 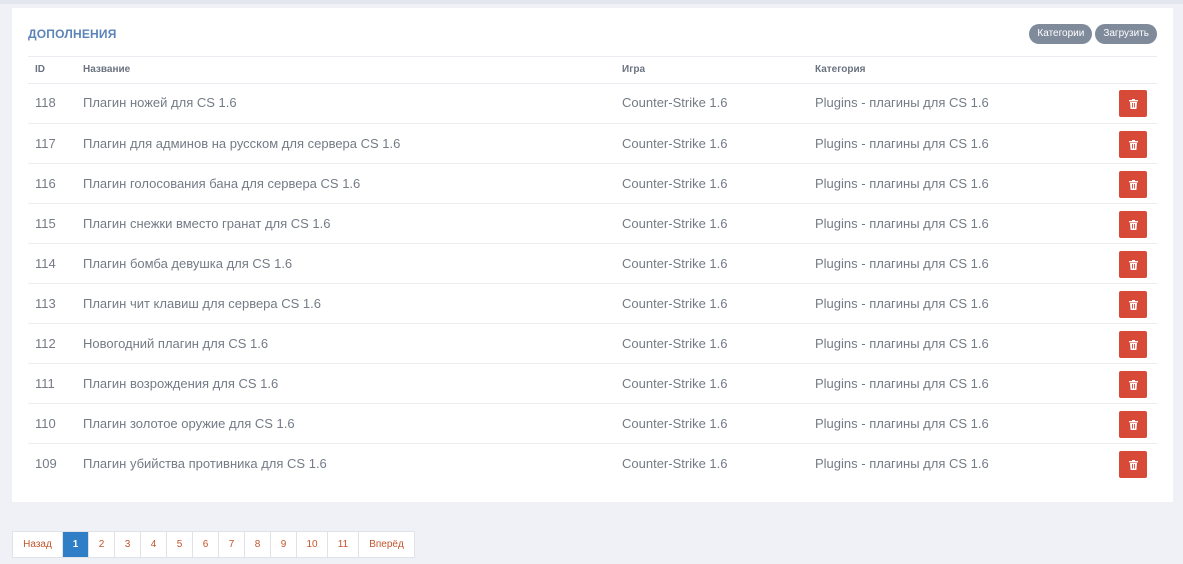 I want to click on header-buttons: Категории Загрузить, so click(x=1093, y=34).